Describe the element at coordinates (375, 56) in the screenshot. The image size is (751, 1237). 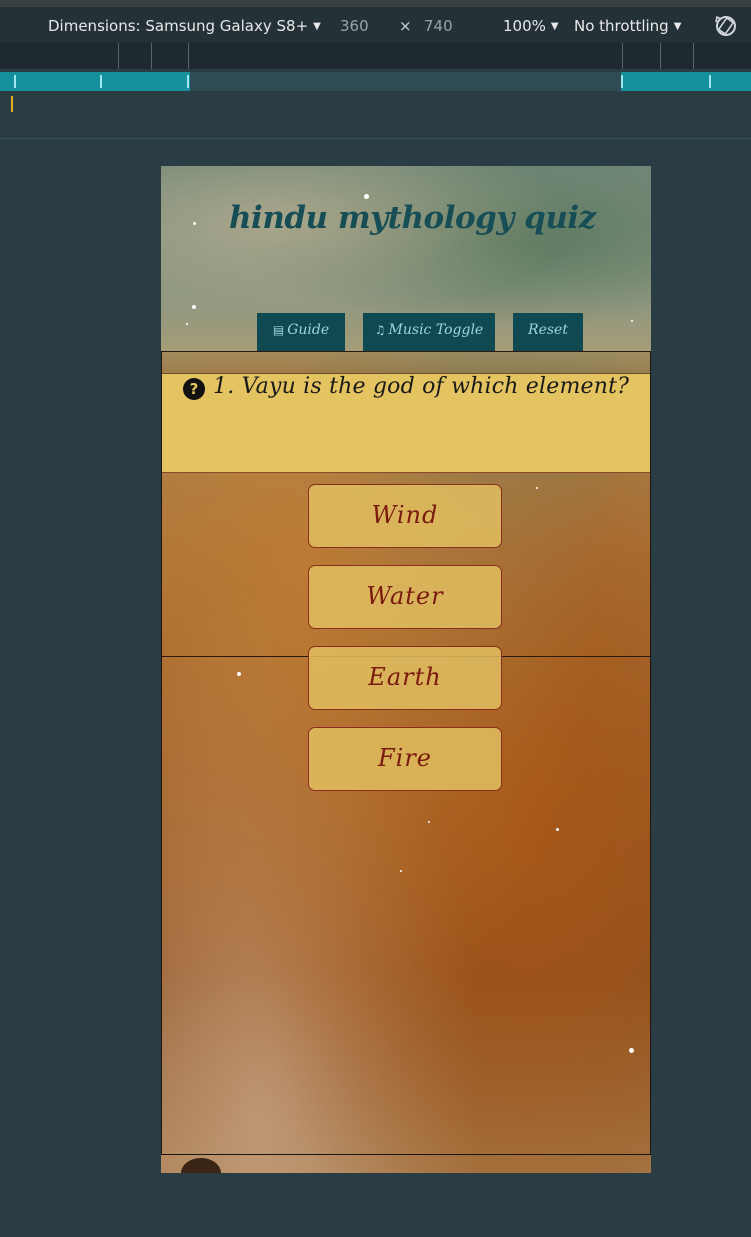
I see `breakpoint-ruler` at that location.